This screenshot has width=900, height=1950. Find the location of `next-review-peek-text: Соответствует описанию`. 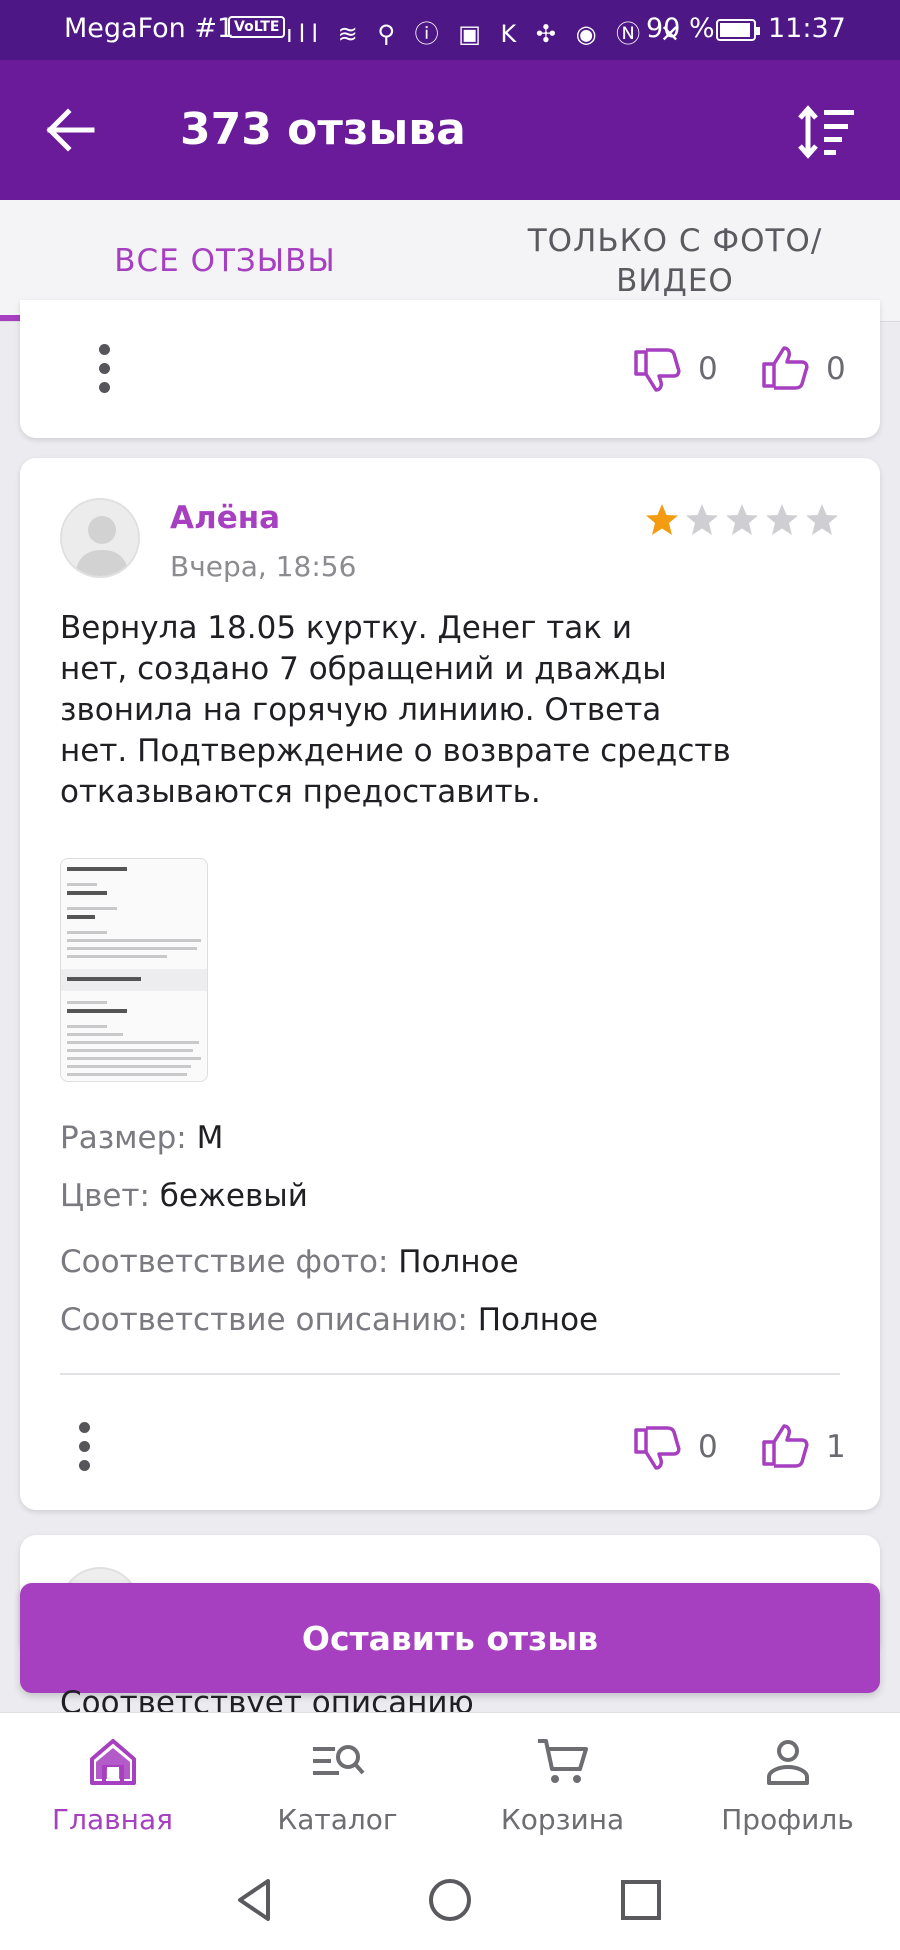

next-review-peek-text: Соответствует описанию is located at coordinates (267, 1699).